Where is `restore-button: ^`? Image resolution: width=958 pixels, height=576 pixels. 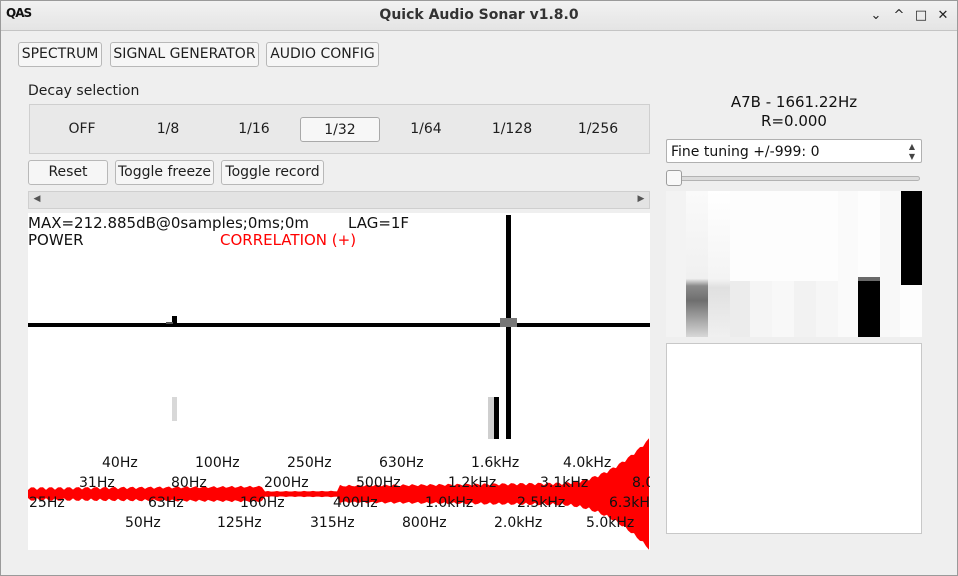
restore-button: ^ is located at coordinates (899, 16).